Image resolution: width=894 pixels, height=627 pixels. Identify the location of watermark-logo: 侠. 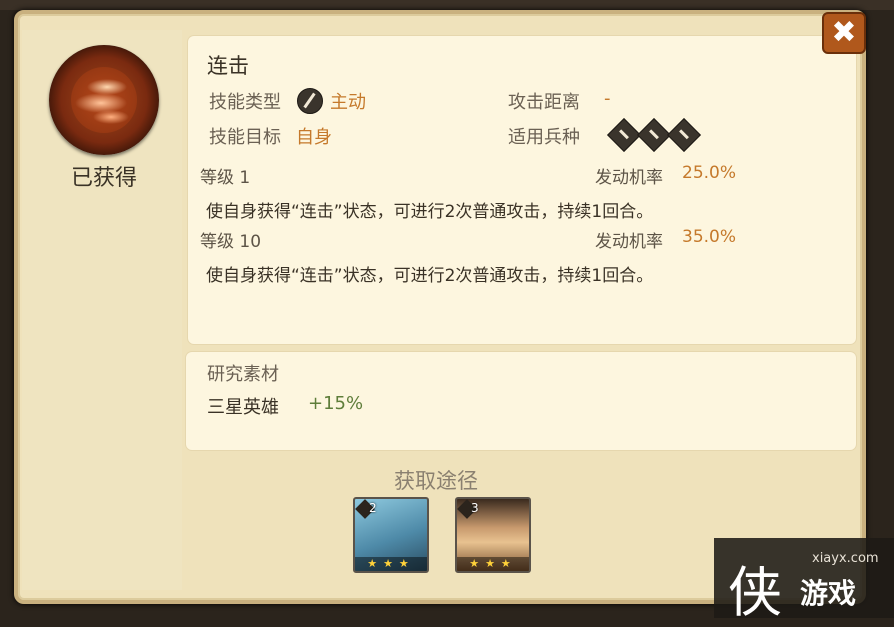
(755, 592).